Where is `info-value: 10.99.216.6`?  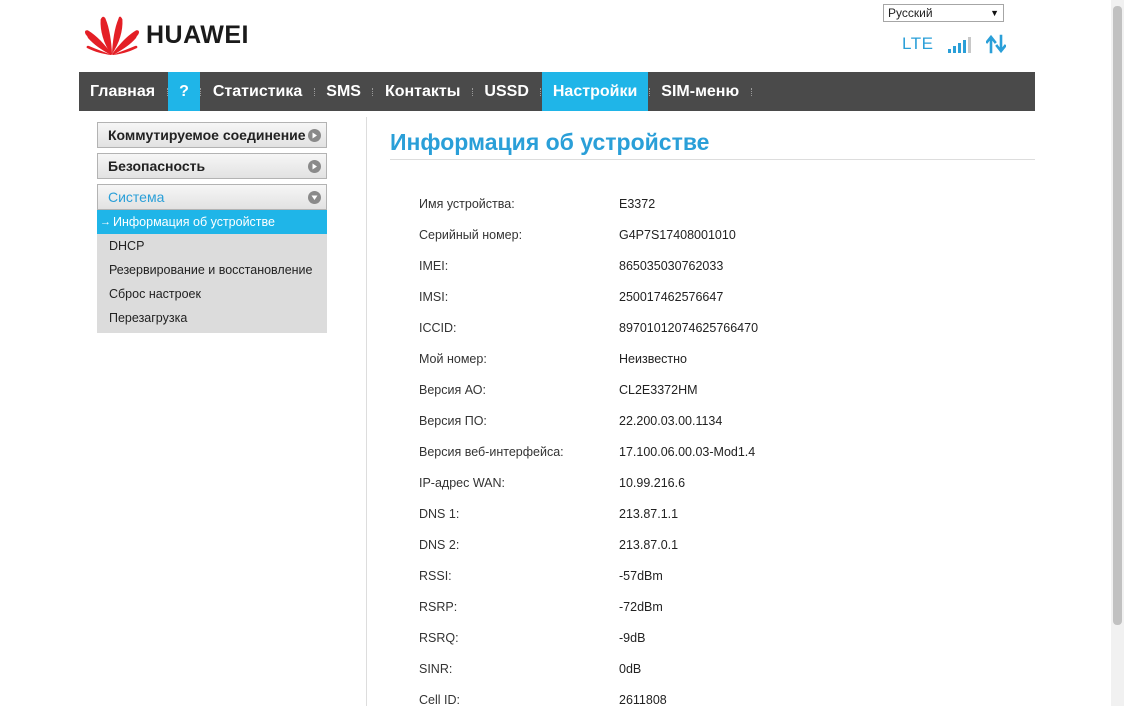
info-value: 10.99.216.6 is located at coordinates (652, 482).